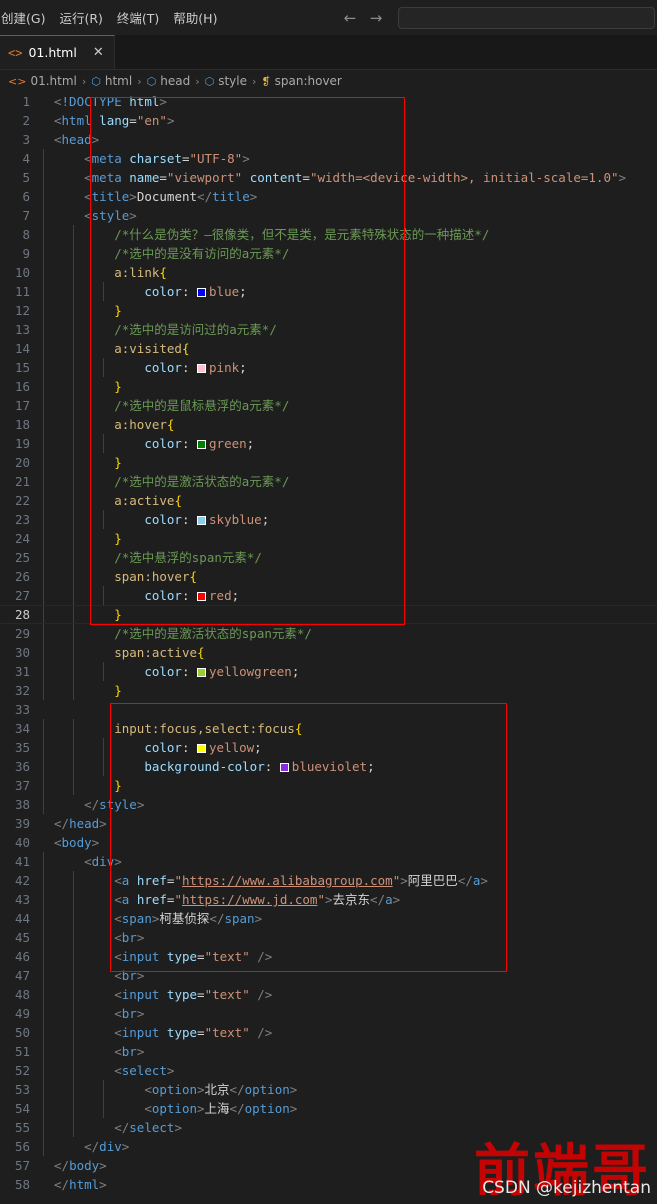  I want to click on code-line: 52 <select>, so click(328, 1070).